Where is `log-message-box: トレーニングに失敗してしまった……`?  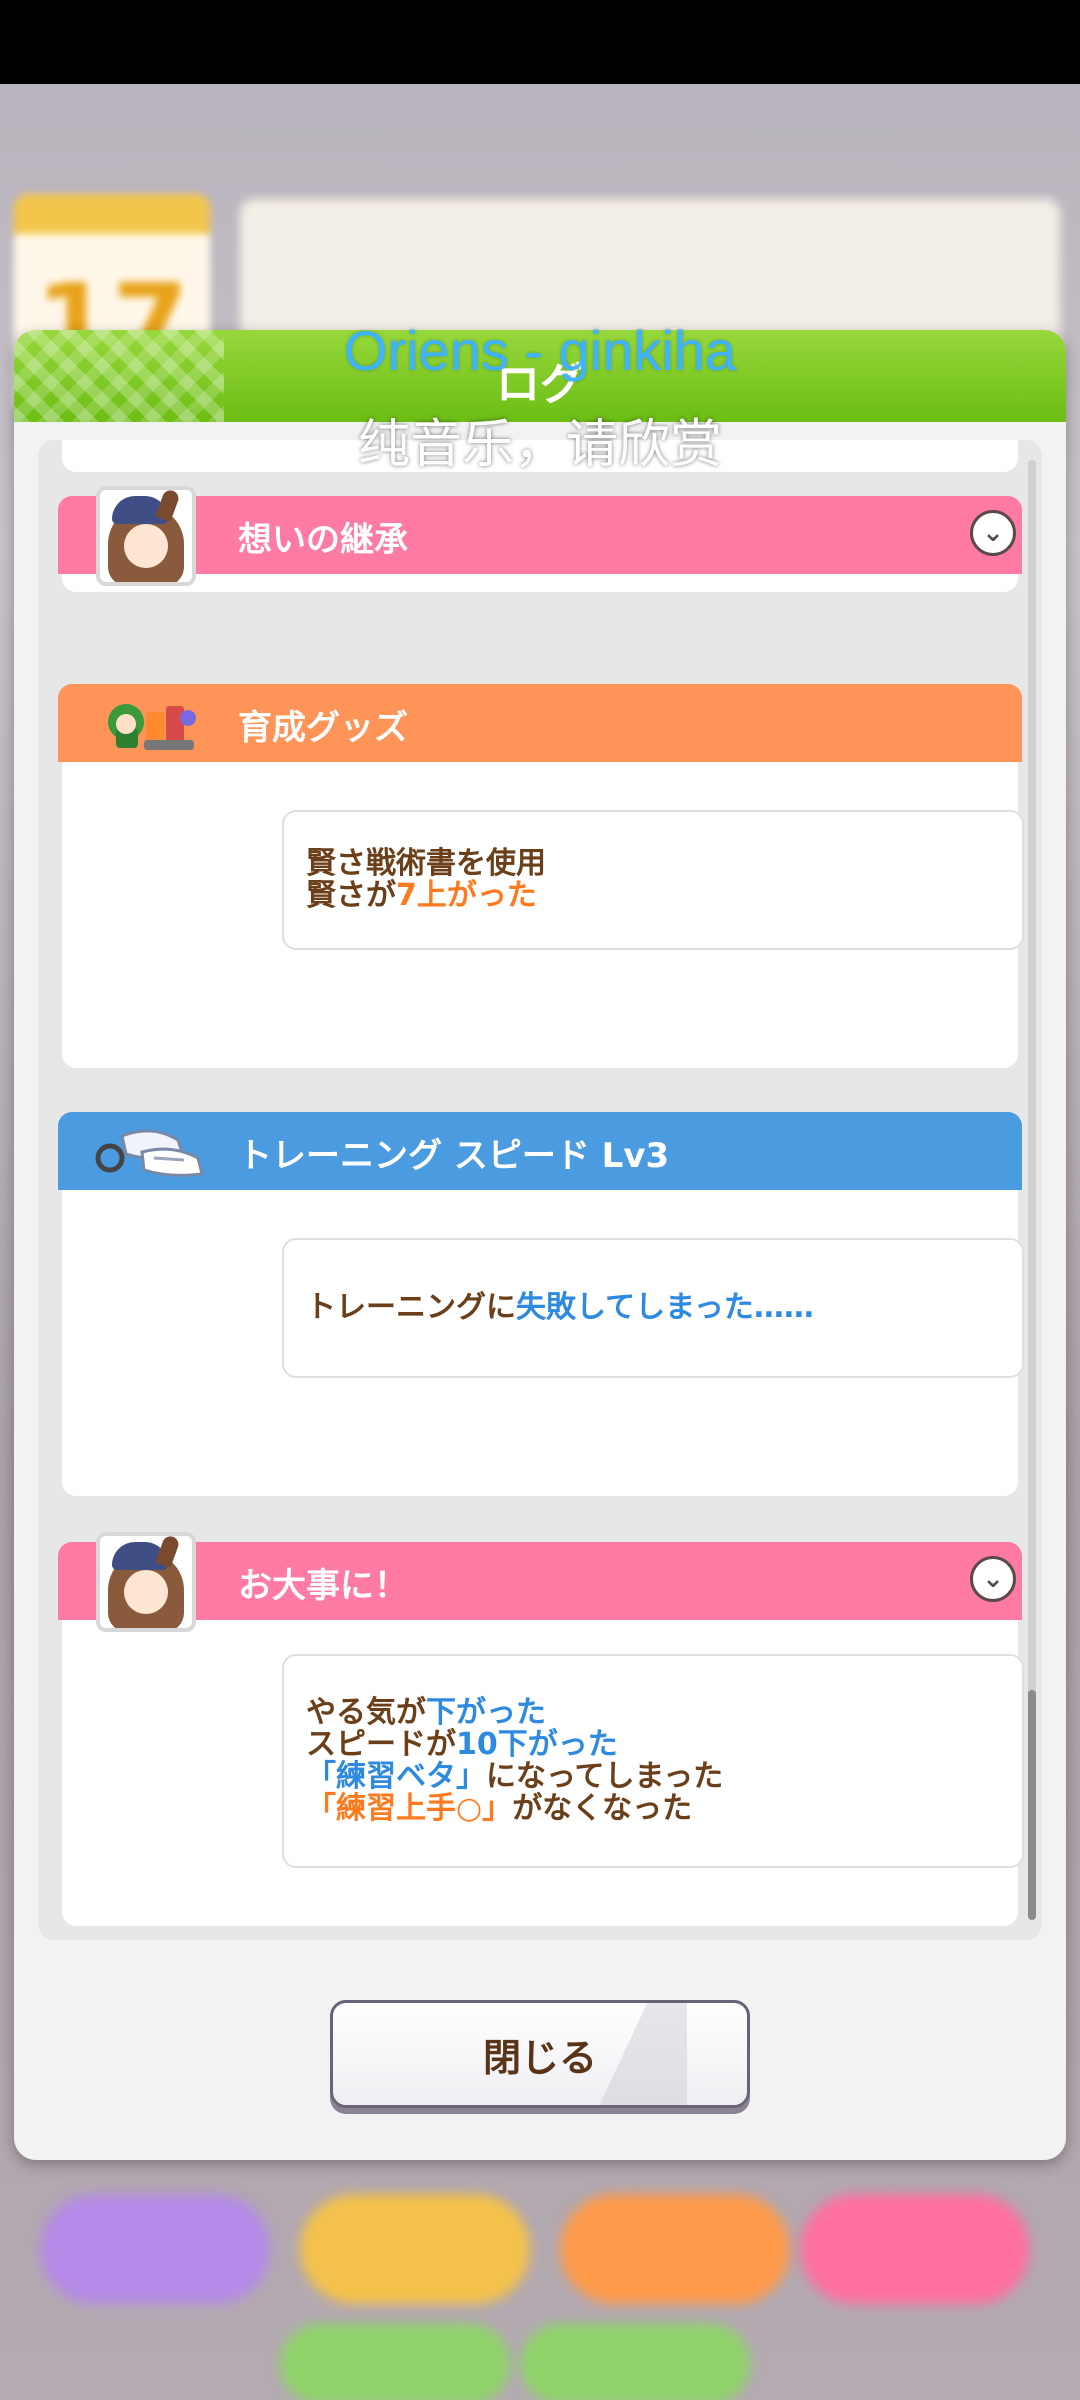
log-message-box: トレーニングに失敗してしまった…… is located at coordinates (653, 1308).